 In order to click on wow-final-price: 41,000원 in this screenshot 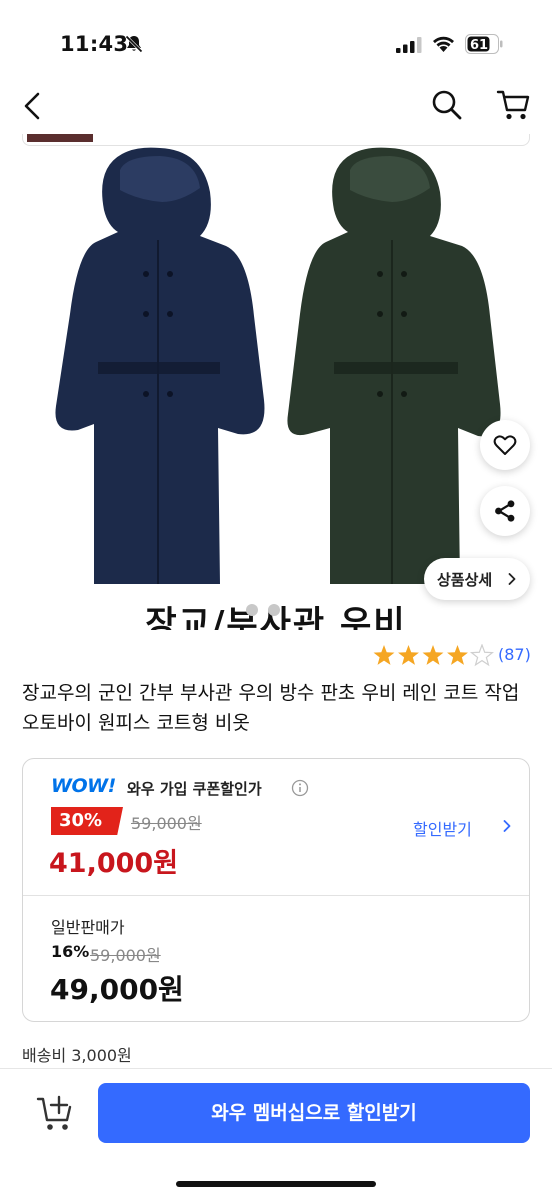, I will do `click(114, 863)`.